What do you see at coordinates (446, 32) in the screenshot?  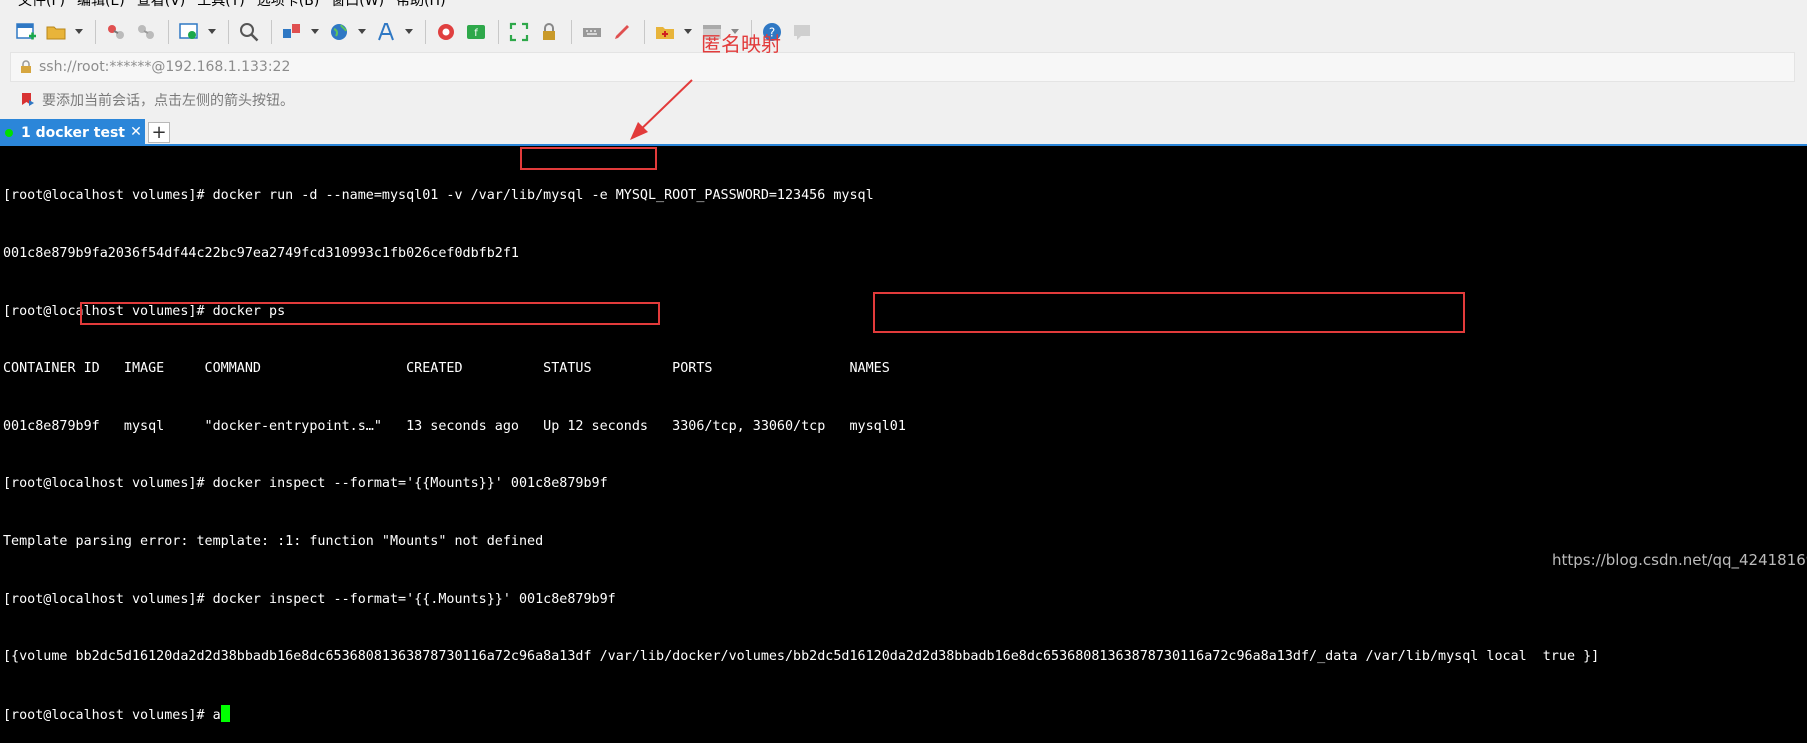 I see `xshell-logo-icon` at bounding box center [446, 32].